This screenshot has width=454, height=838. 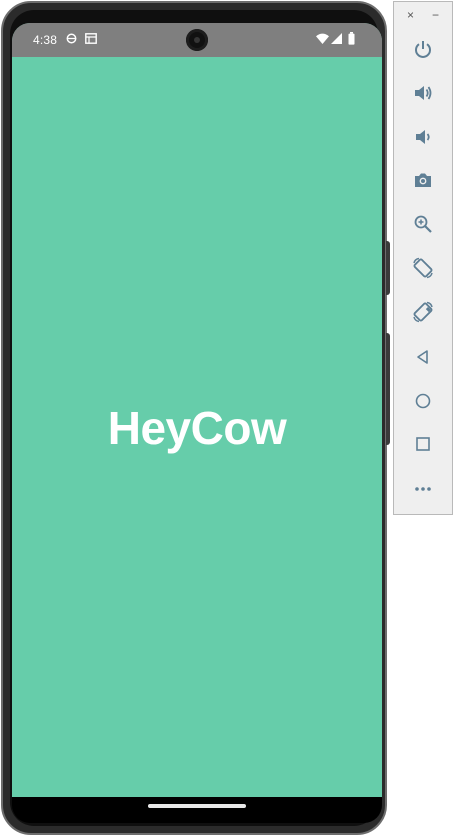 I want to click on front-camera, so click(x=197, y=40).